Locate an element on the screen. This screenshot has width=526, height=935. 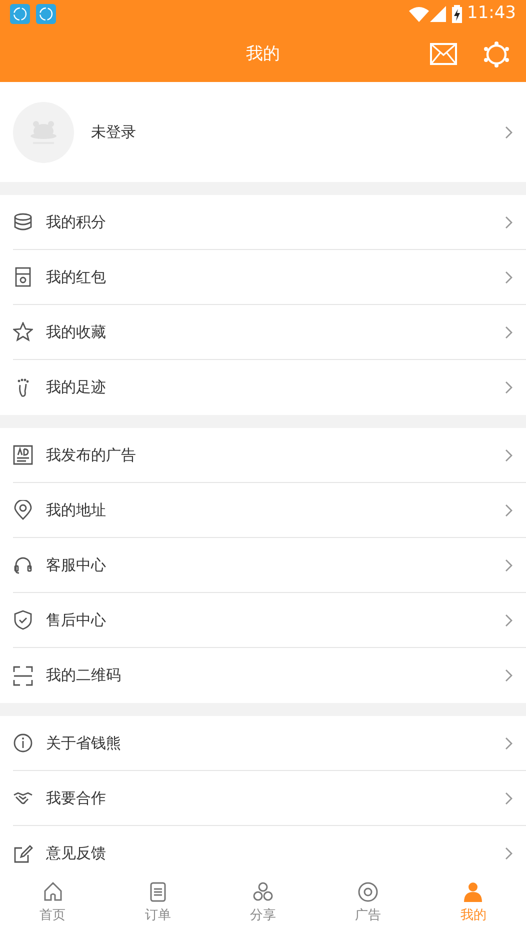
page-title: 我的 is located at coordinates (263, 54).